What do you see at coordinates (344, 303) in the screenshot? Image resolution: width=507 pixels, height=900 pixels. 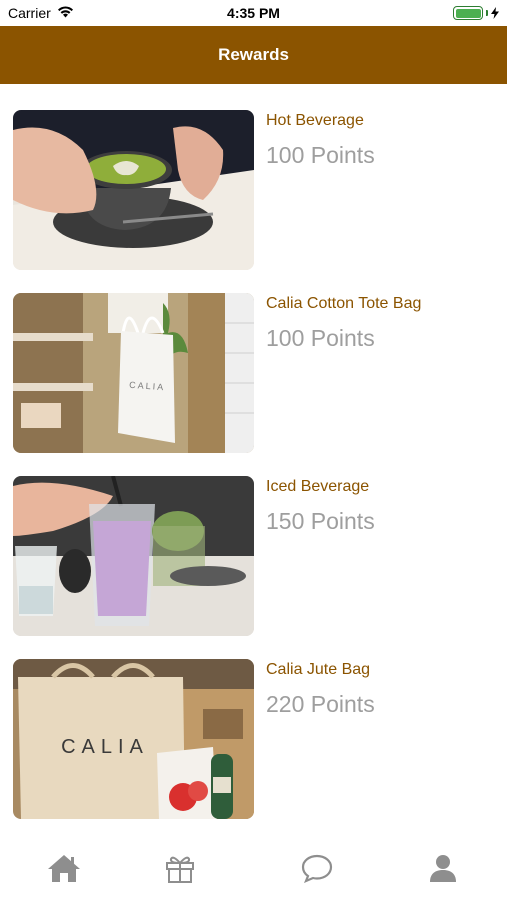 I see `reward-name: Calia Cotton Tote Bag` at bounding box center [344, 303].